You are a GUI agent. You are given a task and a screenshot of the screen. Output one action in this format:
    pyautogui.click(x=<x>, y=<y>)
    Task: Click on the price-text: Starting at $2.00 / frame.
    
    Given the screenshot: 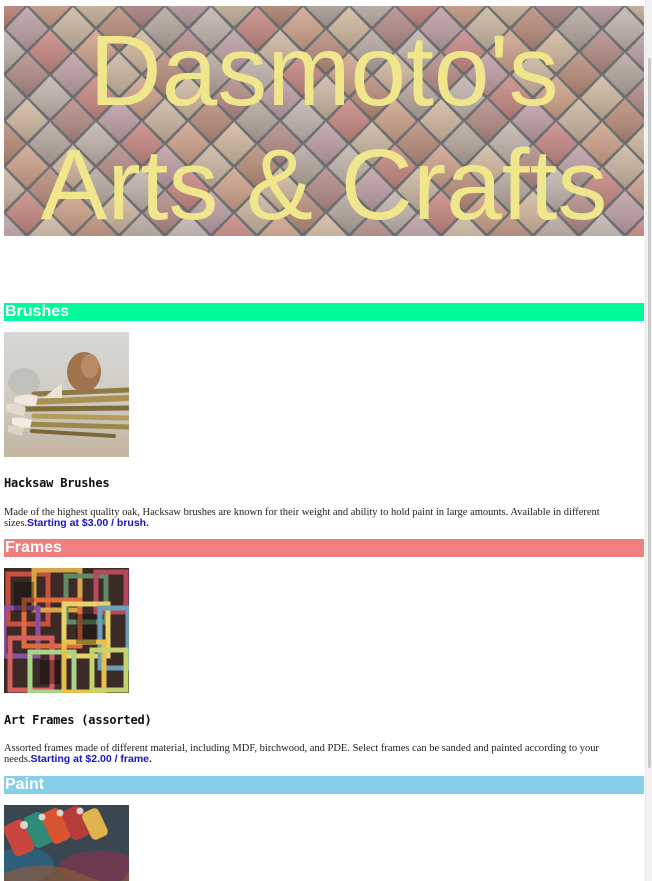 What is the action you would take?
    pyautogui.click(x=91, y=759)
    